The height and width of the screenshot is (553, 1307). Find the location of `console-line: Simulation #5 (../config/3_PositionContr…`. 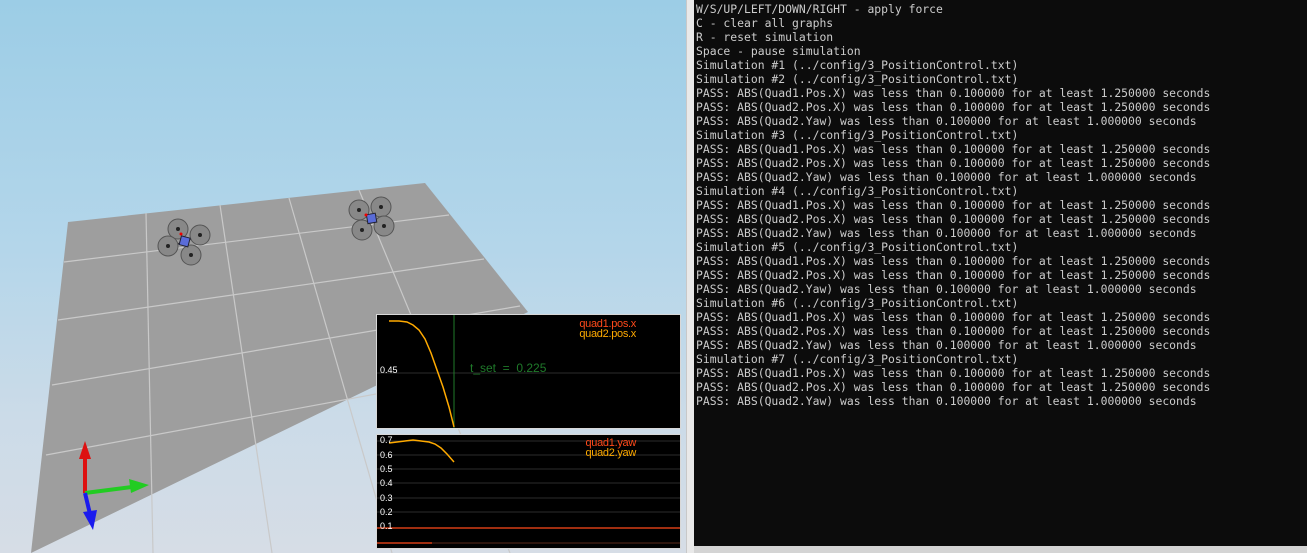

console-line: Simulation #5 (../config/3_PositionContr… is located at coordinates (857, 247).